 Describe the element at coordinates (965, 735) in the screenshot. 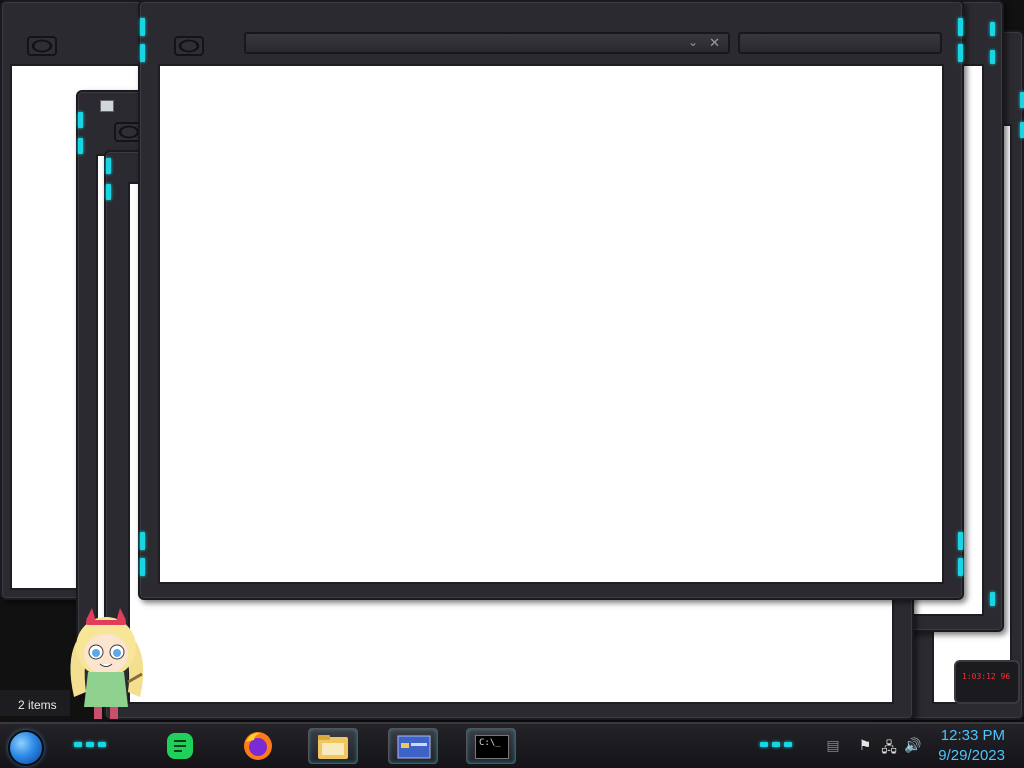

I see `clock-time: 12:33 PM` at that location.